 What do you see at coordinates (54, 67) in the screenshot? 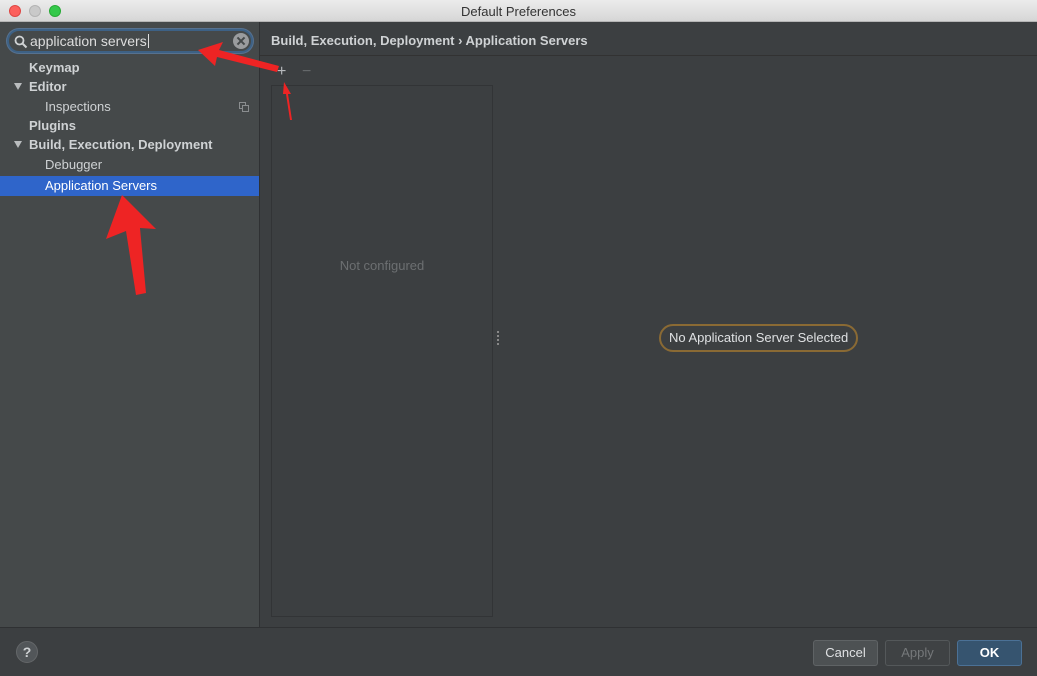
I see `tree-item-label: Keymap` at bounding box center [54, 67].